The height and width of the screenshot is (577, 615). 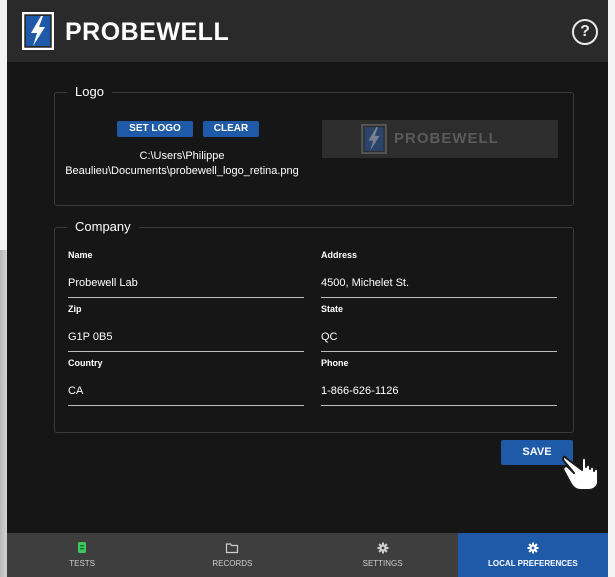 What do you see at coordinates (186, 395) in the screenshot?
I see `country-input: CA` at bounding box center [186, 395].